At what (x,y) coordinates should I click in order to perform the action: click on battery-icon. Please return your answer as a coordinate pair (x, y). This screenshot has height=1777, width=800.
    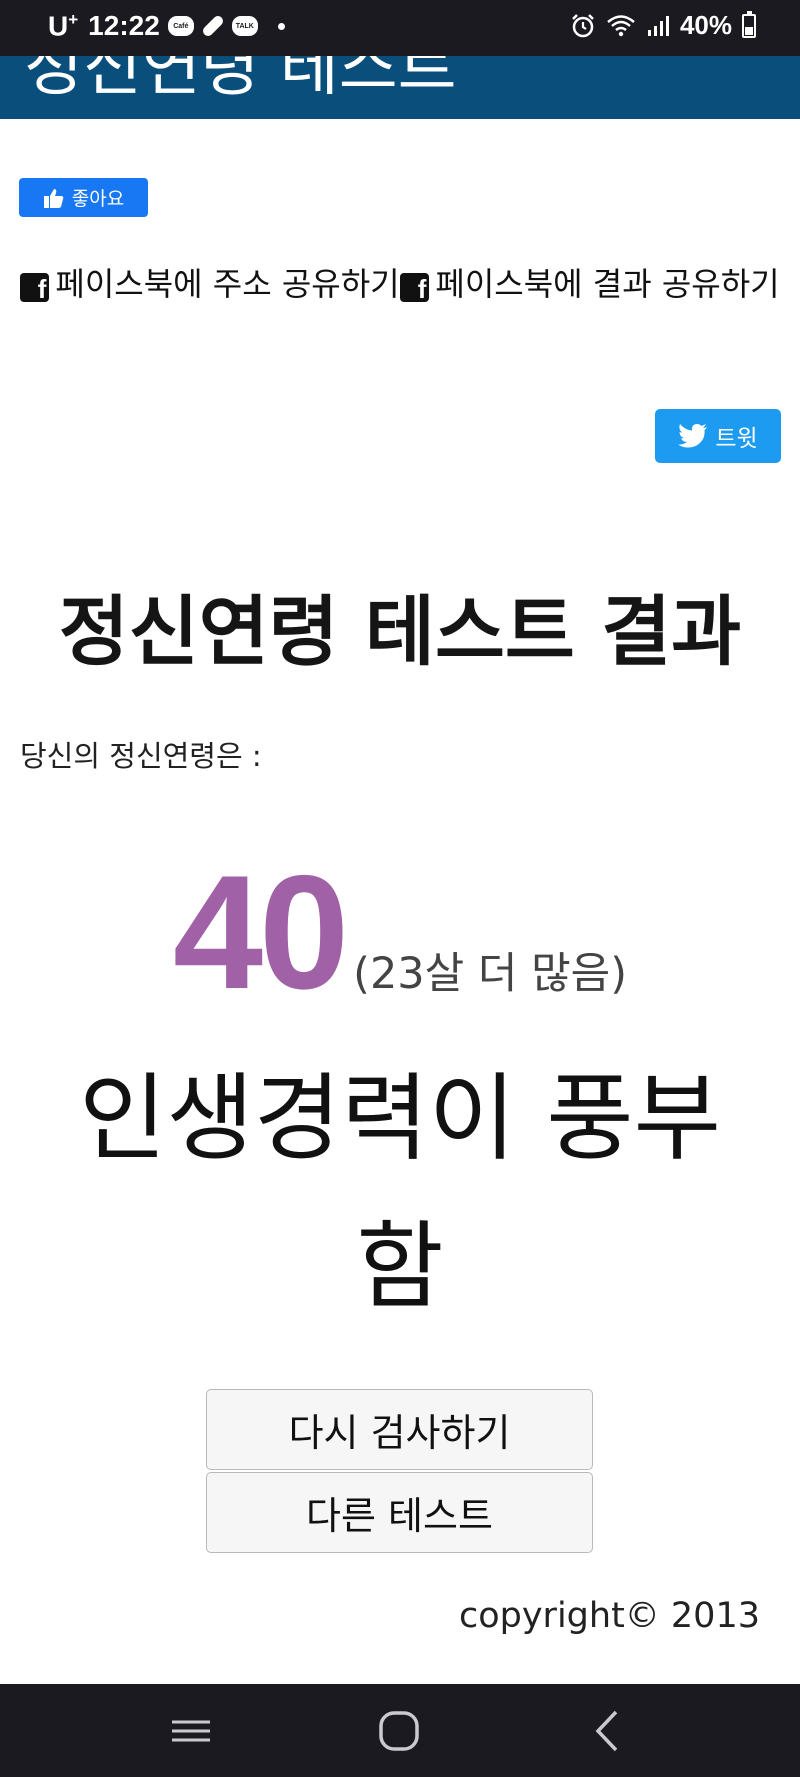
    Looking at the image, I should click on (749, 24).